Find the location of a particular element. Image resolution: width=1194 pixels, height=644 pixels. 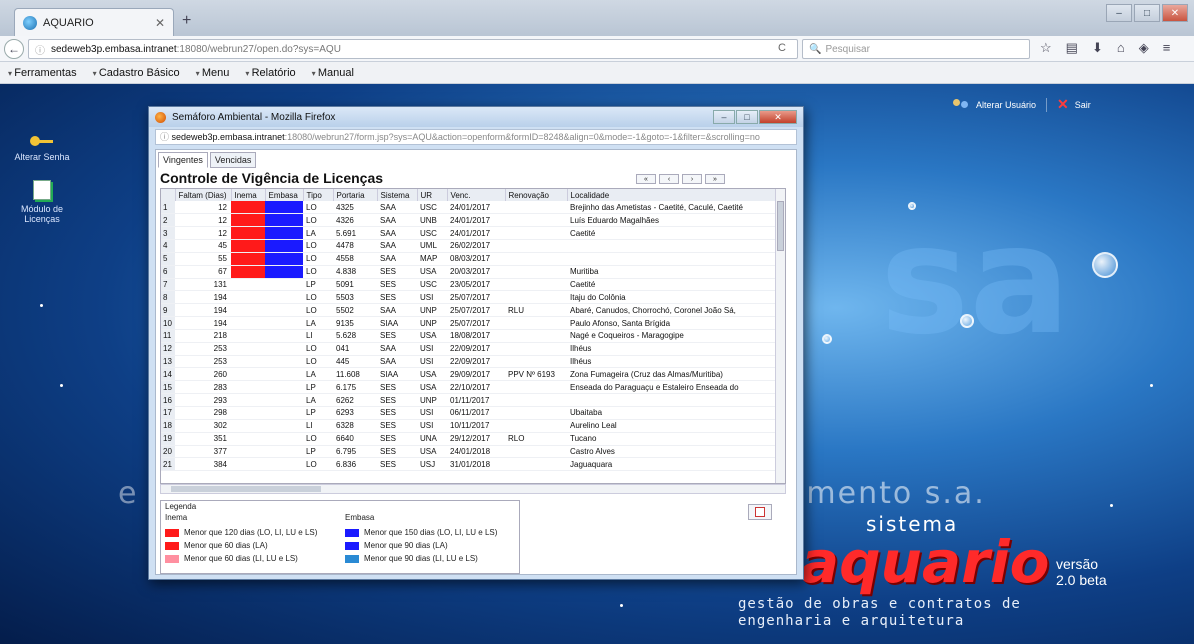

back-arrow-icon: ← is located at coordinates (14, 49).